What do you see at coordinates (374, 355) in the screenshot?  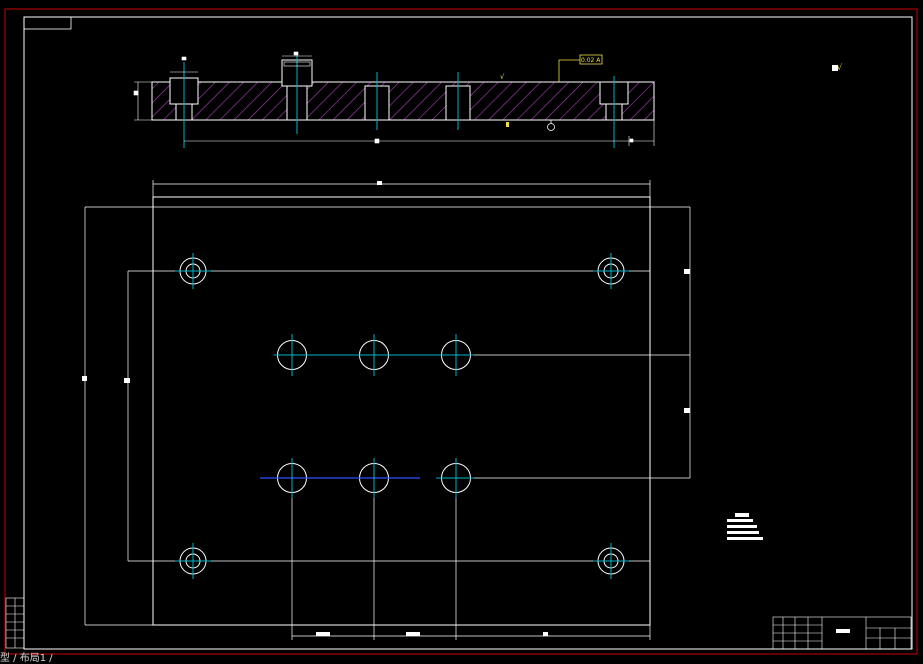 I see `upper-hole-row` at bounding box center [374, 355].